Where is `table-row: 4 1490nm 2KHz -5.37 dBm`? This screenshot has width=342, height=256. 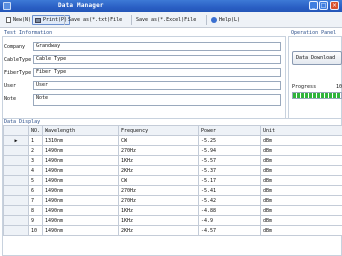 table-row: 4 1490nm 2KHz -5.37 dBm is located at coordinates (172, 170).